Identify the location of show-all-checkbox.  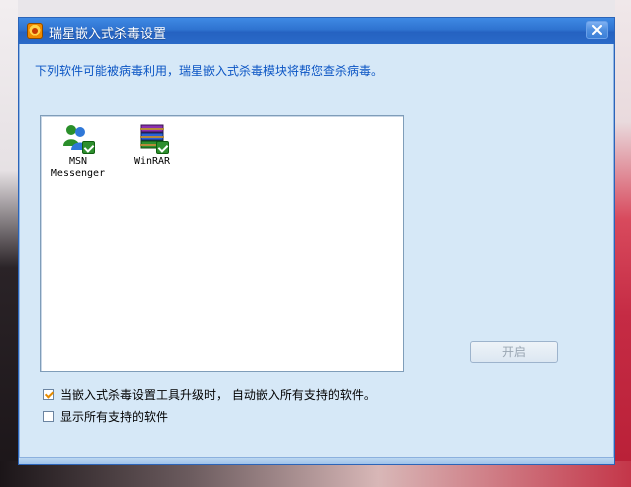
(48, 416).